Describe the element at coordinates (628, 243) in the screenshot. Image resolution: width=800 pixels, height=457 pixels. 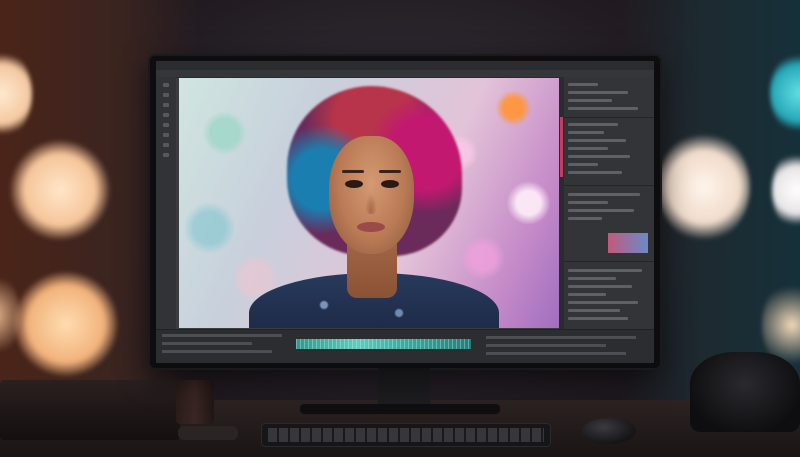
I see `layer-thumbnail` at that location.